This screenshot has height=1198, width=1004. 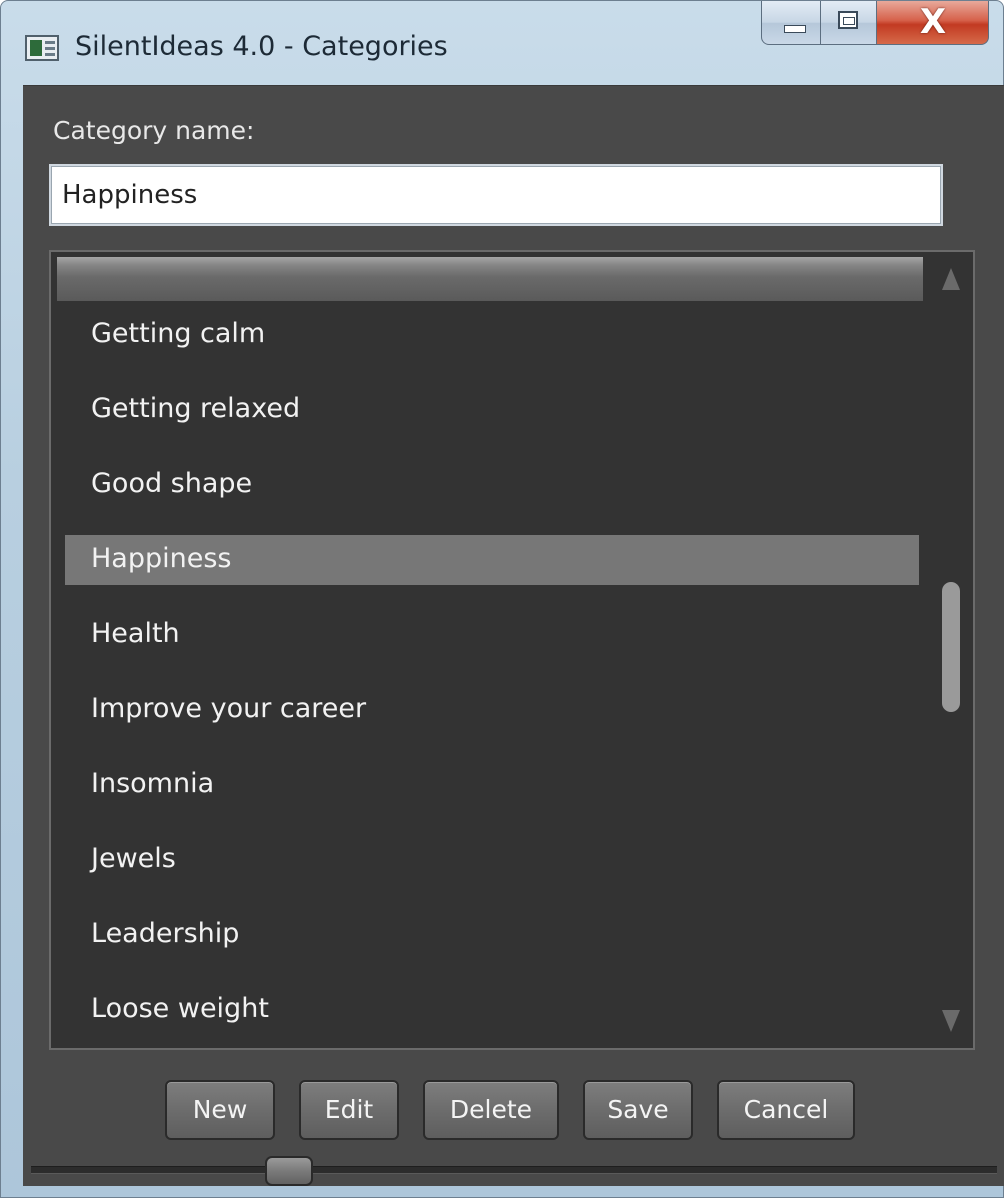 I want to click on list-item: Insomnia, so click(x=492, y=785).